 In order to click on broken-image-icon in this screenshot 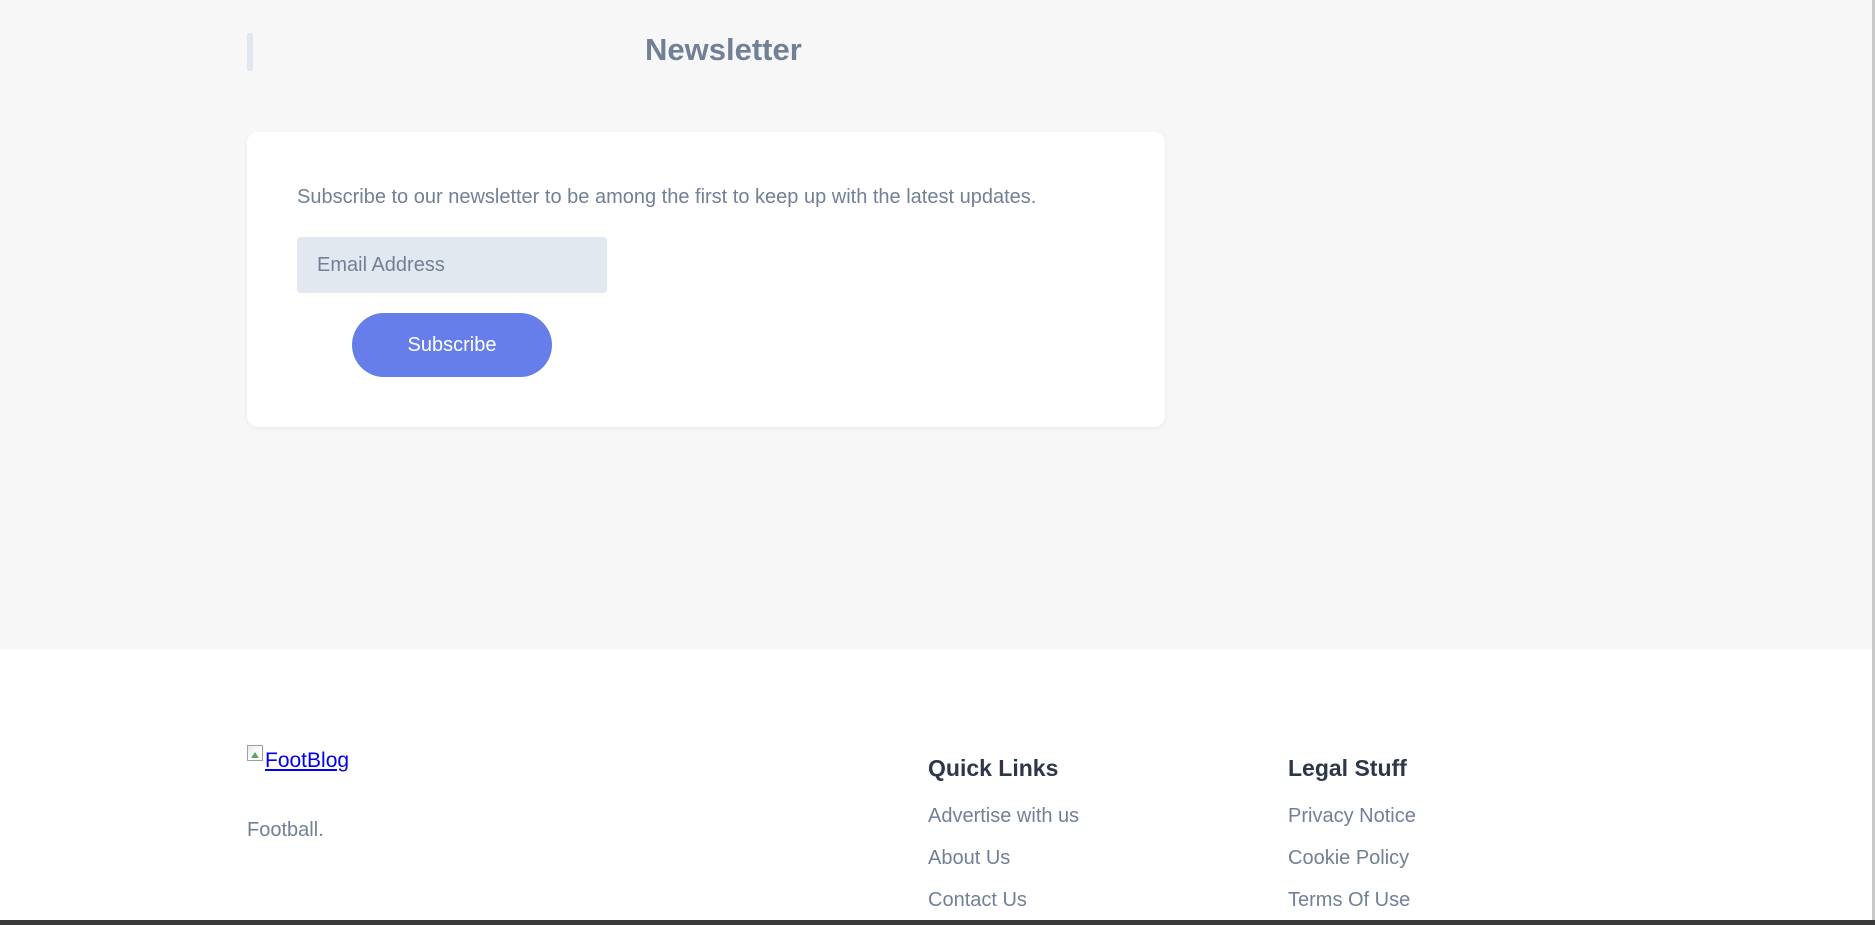, I will do `click(255, 753)`.